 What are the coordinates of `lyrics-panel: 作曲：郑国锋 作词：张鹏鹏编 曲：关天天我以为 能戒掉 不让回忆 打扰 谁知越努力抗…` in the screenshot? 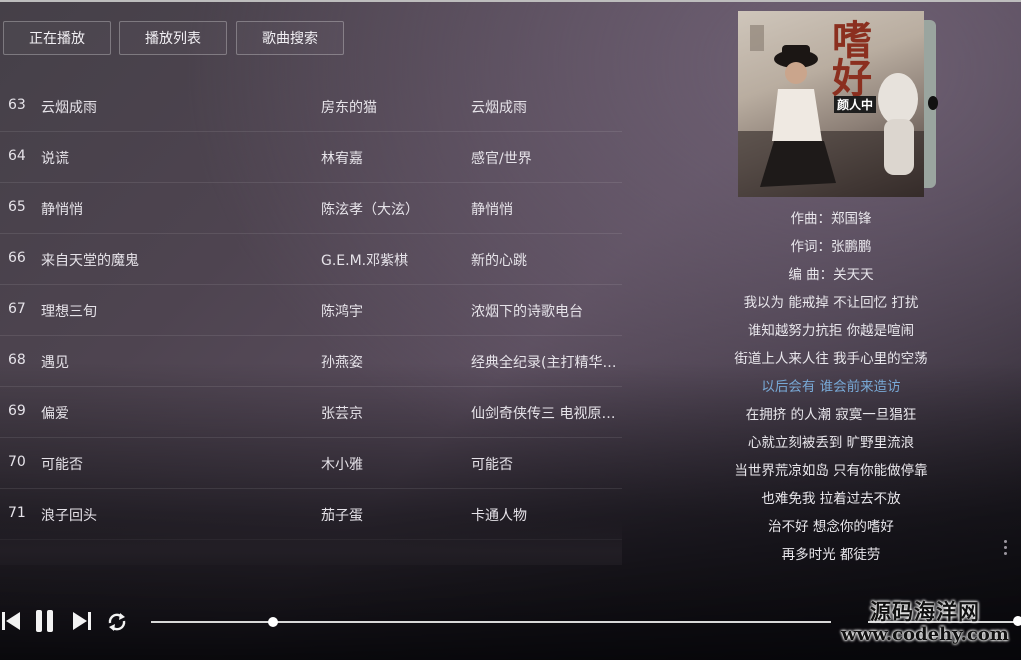 It's located at (831, 384).